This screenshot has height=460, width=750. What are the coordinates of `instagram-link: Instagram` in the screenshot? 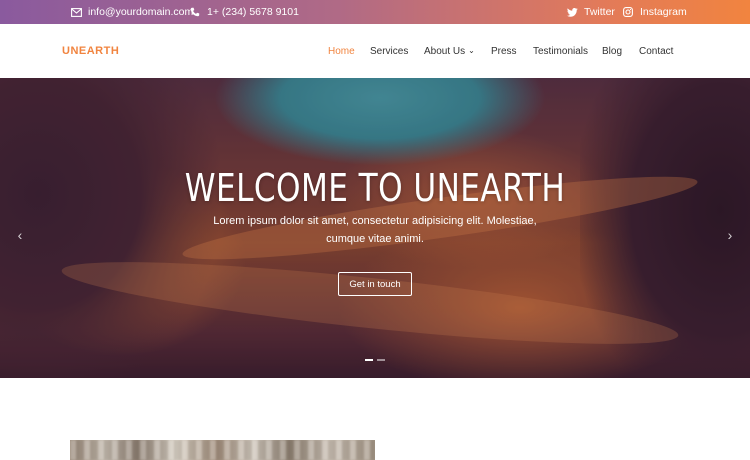 It's located at (654, 12).